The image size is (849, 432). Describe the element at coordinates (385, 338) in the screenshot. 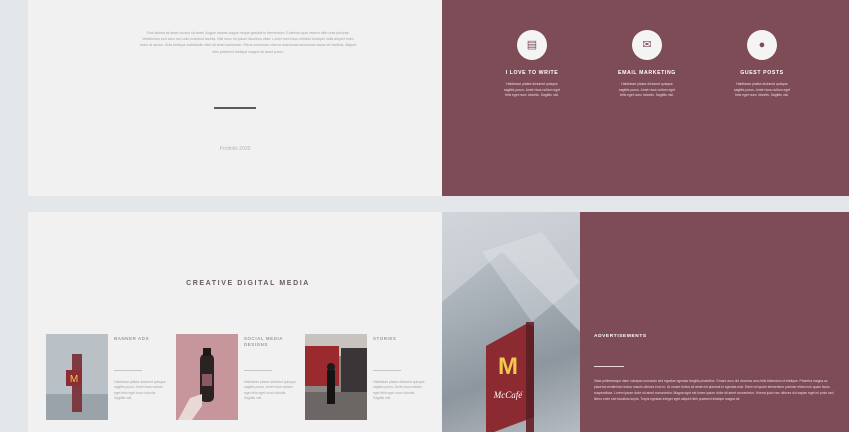

I see `media-card-title: STORIES` at that location.